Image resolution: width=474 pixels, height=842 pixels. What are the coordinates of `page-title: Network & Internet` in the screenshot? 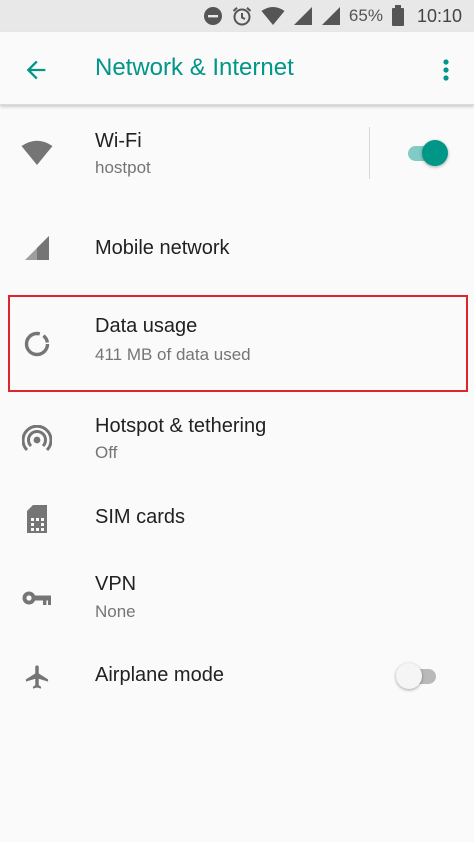 It's located at (194, 67).